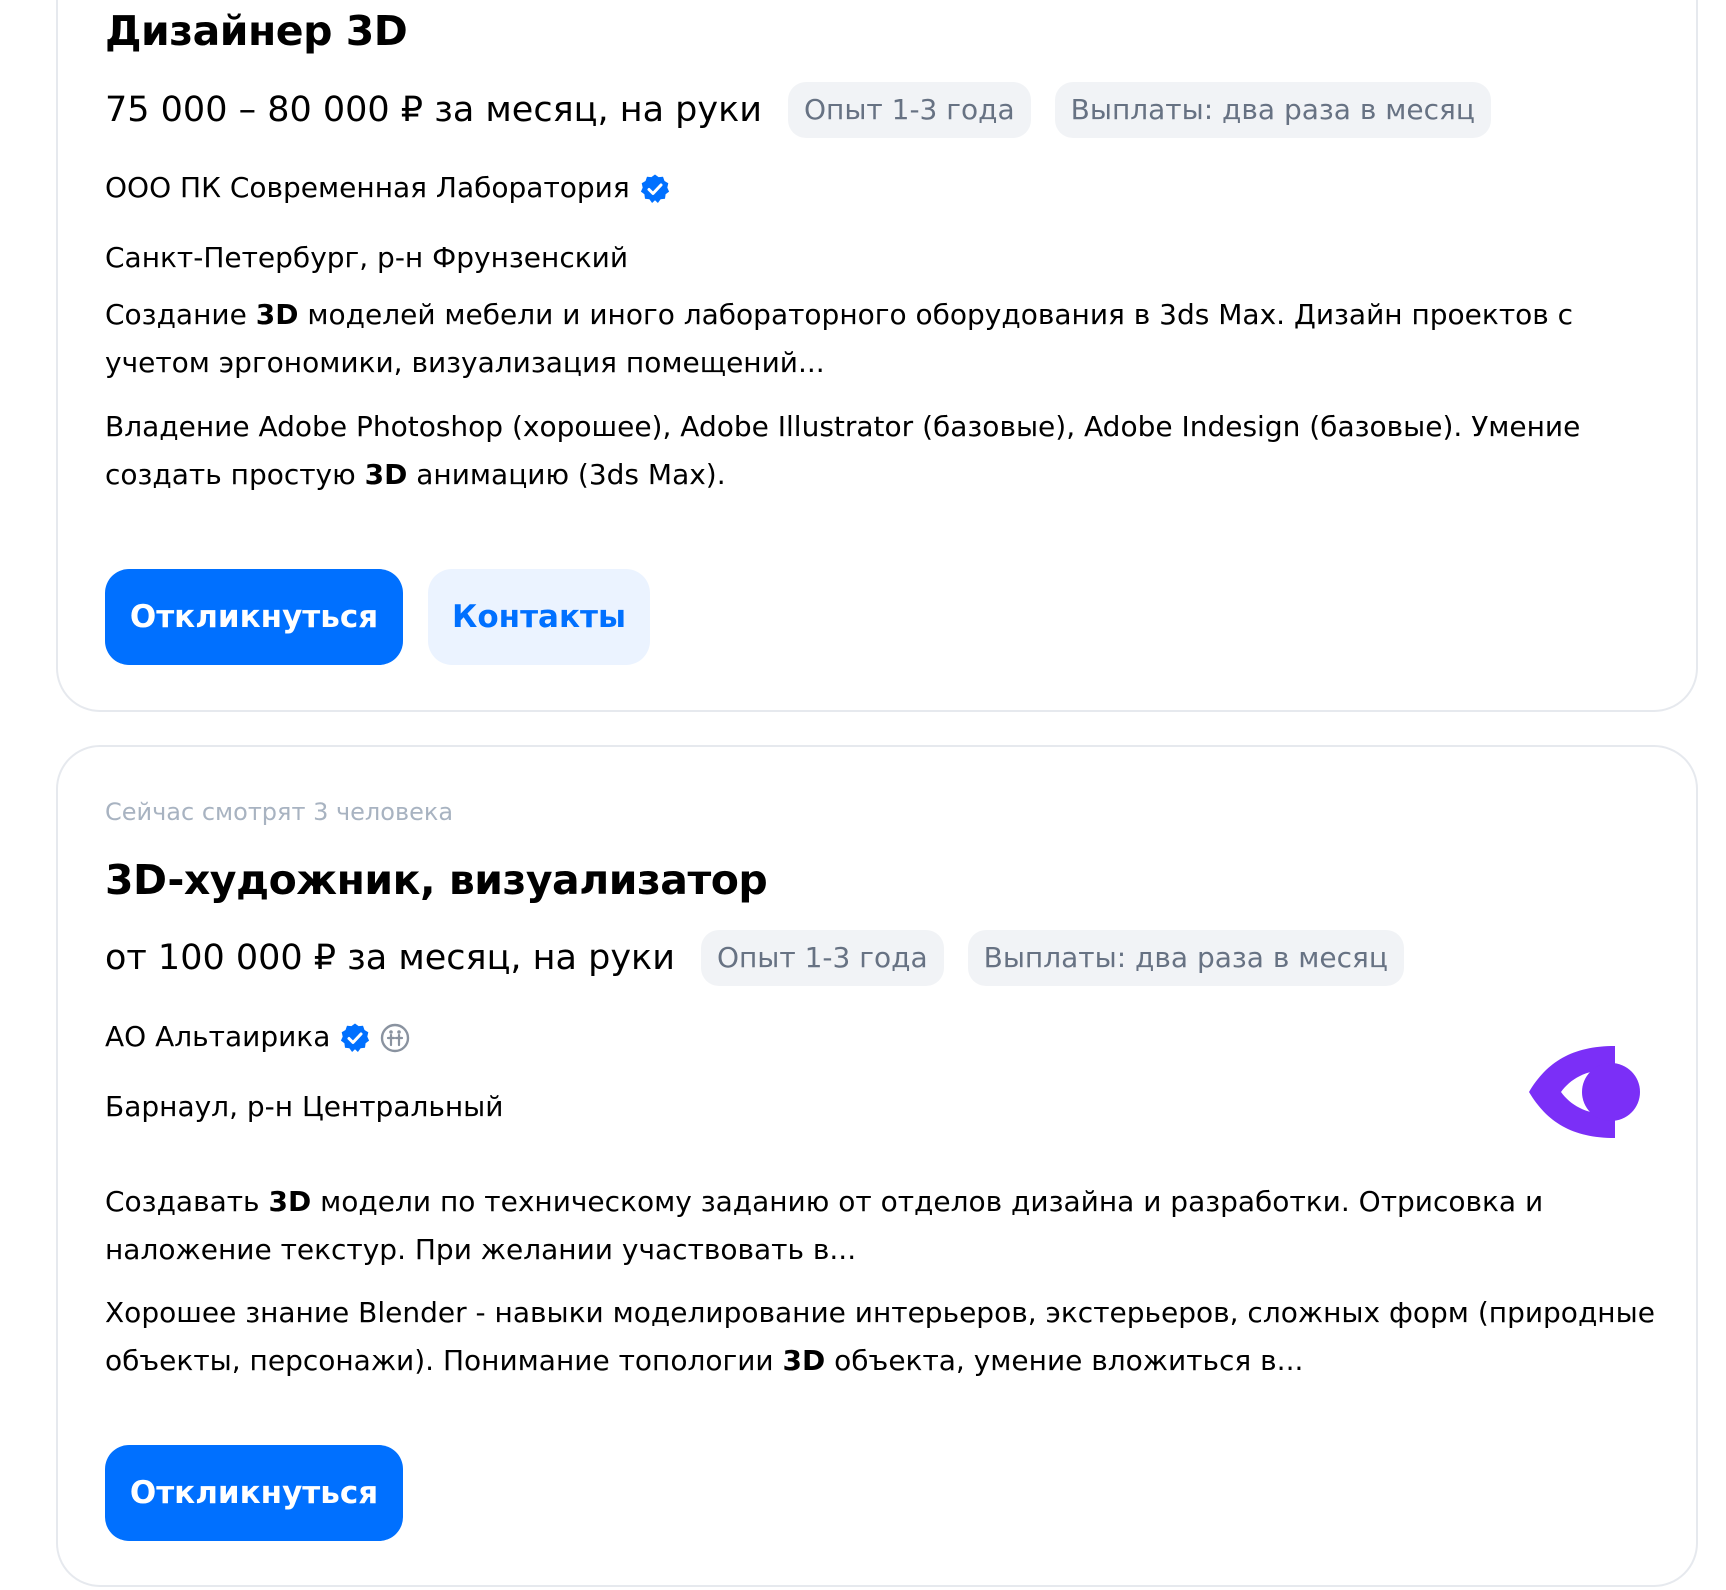 The height and width of the screenshot is (1590, 1726). I want to click on vacancy-title: Дизайнер 3D, so click(256, 31).